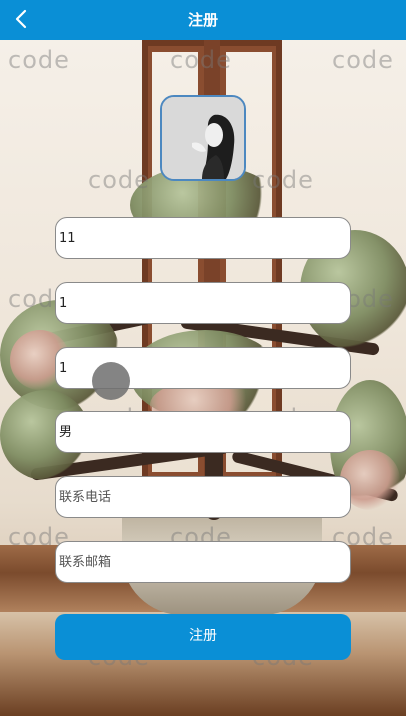  Describe the element at coordinates (111, 381) in the screenshot. I see `touch-indicator` at that location.